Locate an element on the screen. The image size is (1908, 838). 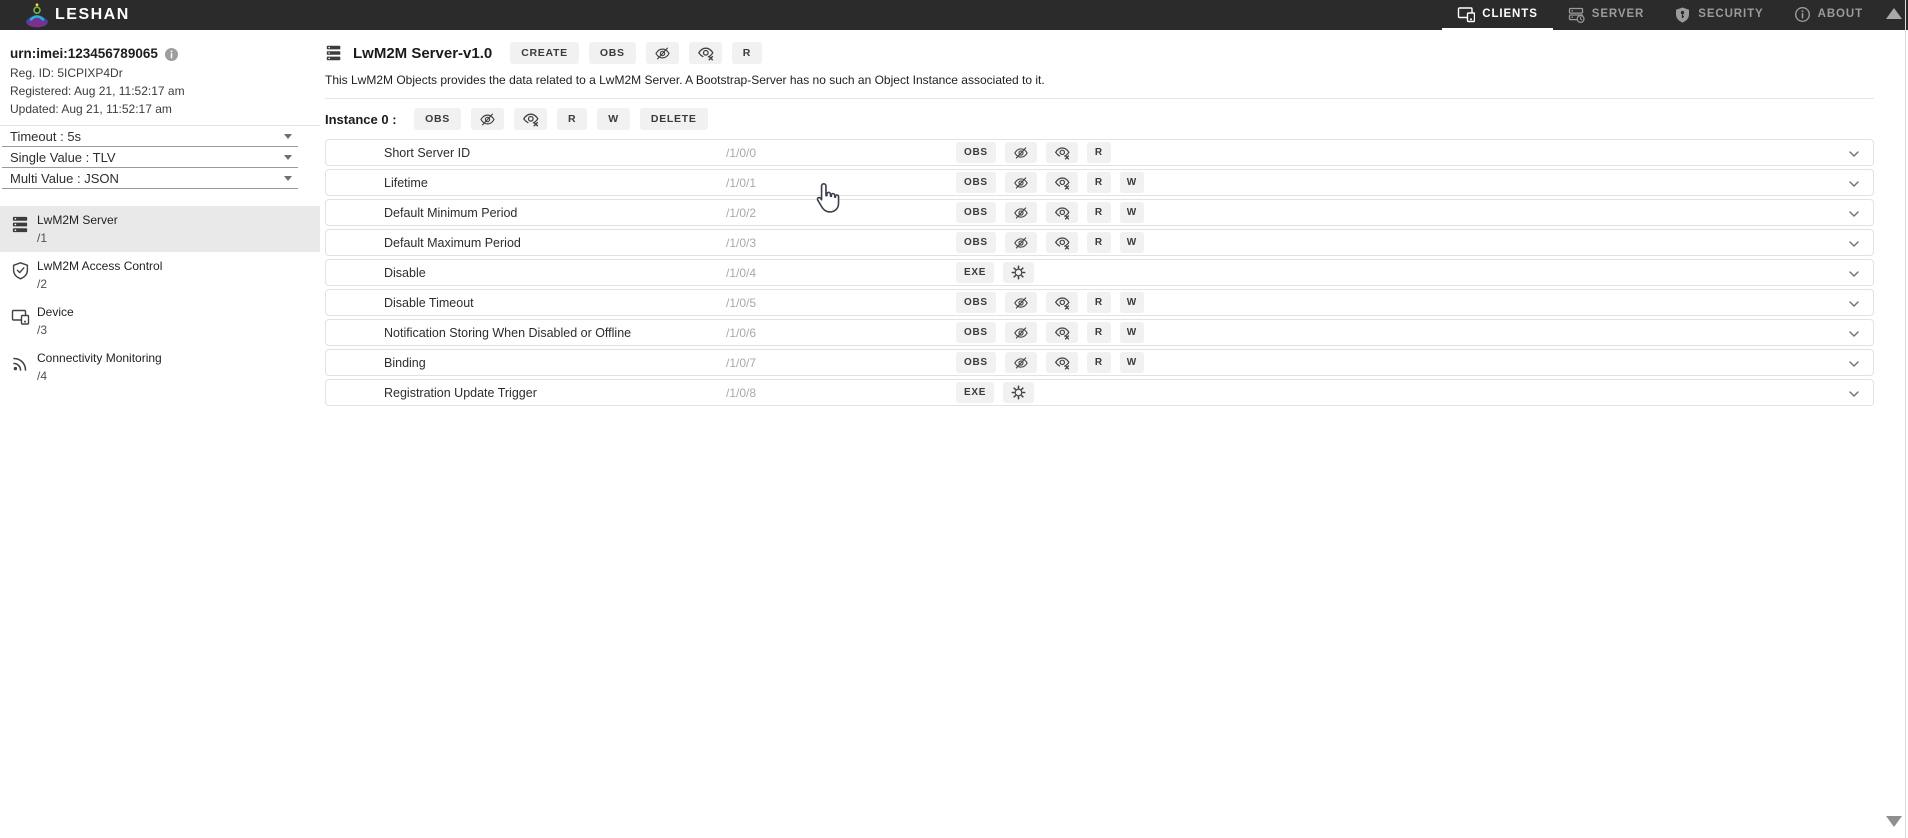
multi-value-format-select: Multi Value : JSON is located at coordinates (150, 178).